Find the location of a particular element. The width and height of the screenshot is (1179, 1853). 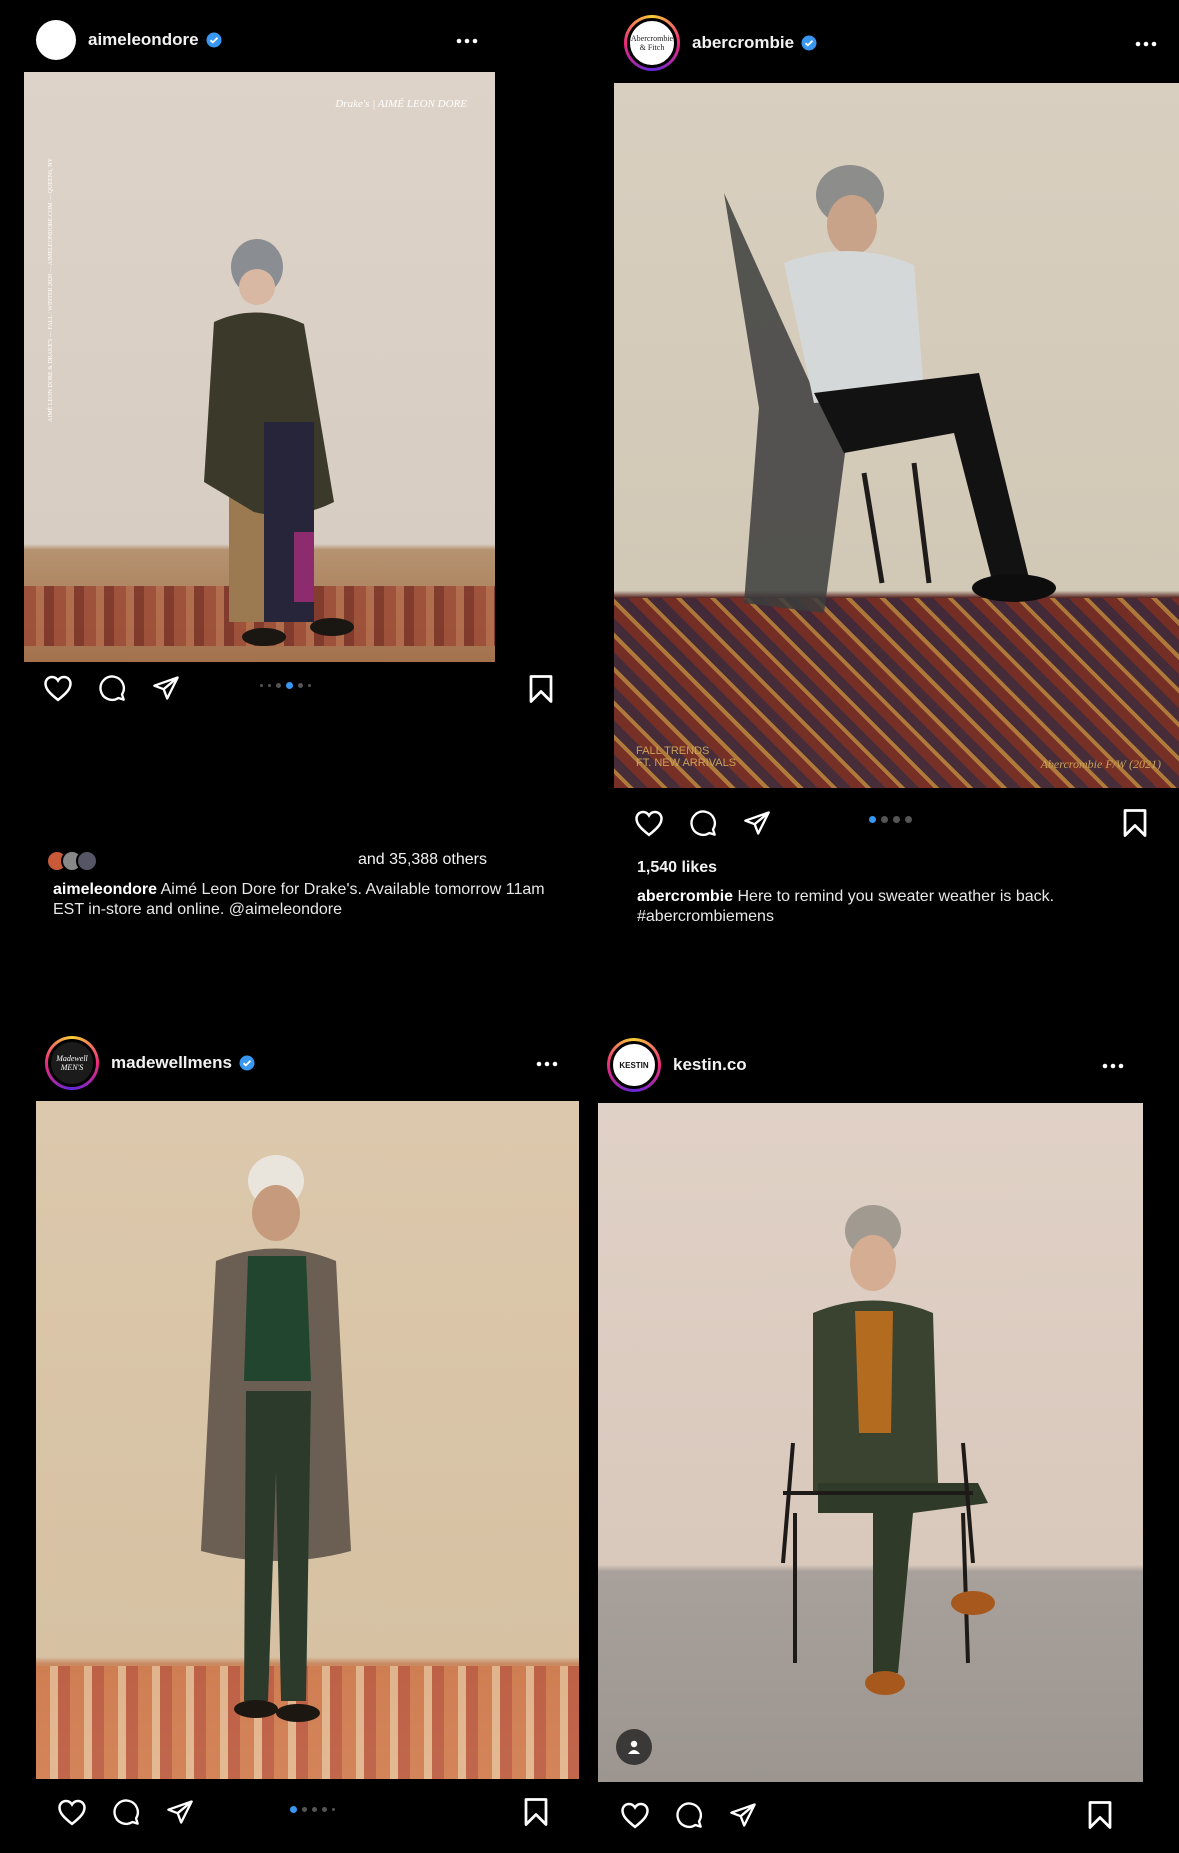

avatar-logo: Abercrombie & Fitch is located at coordinates (652, 43).